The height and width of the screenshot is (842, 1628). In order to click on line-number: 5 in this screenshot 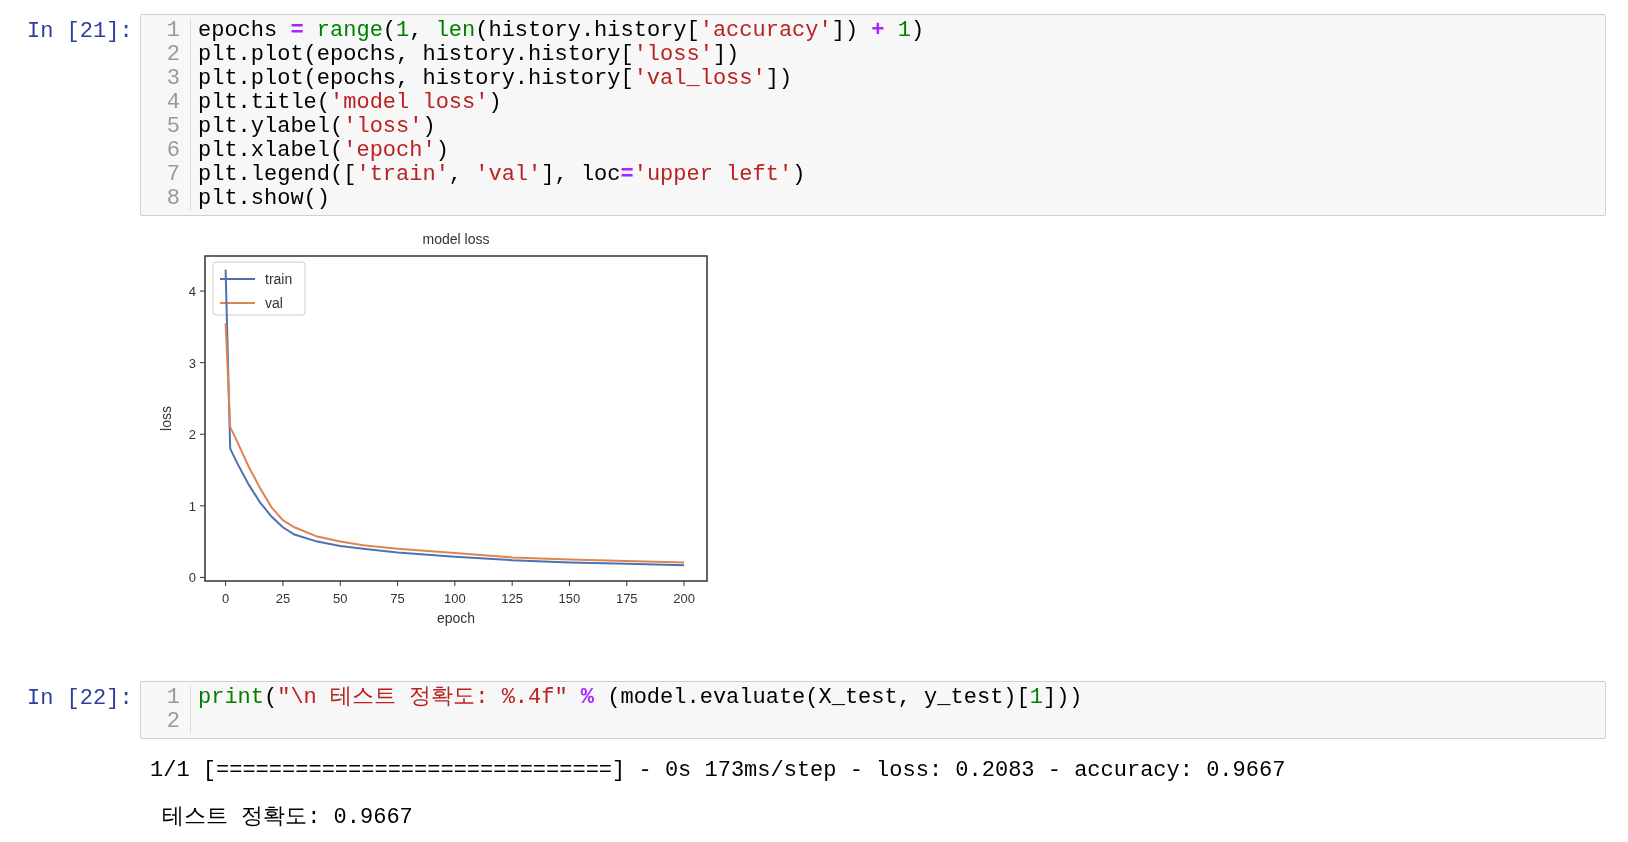, I will do `click(173, 127)`.